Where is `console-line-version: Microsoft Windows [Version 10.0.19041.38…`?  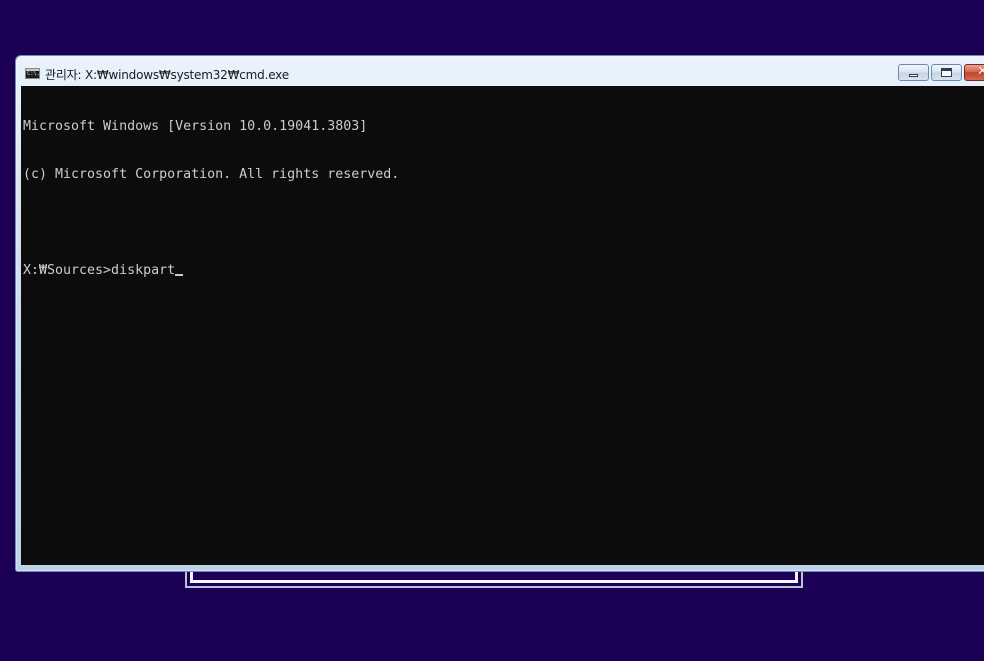 console-line-version: Microsoft Windows [Version 10.0.19041.38… is located at coordinates (195, 126).